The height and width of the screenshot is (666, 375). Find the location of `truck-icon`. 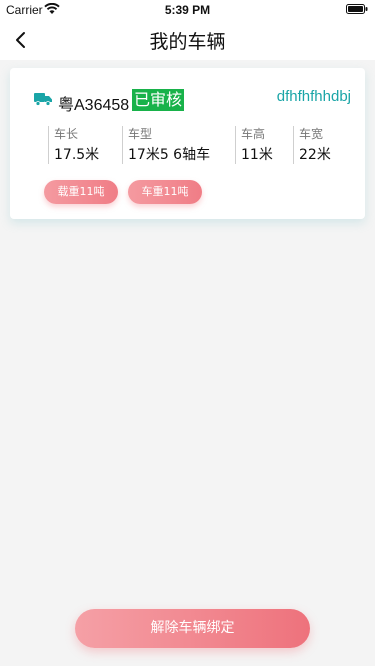

truck-icon is located at coordinates (43, 99).